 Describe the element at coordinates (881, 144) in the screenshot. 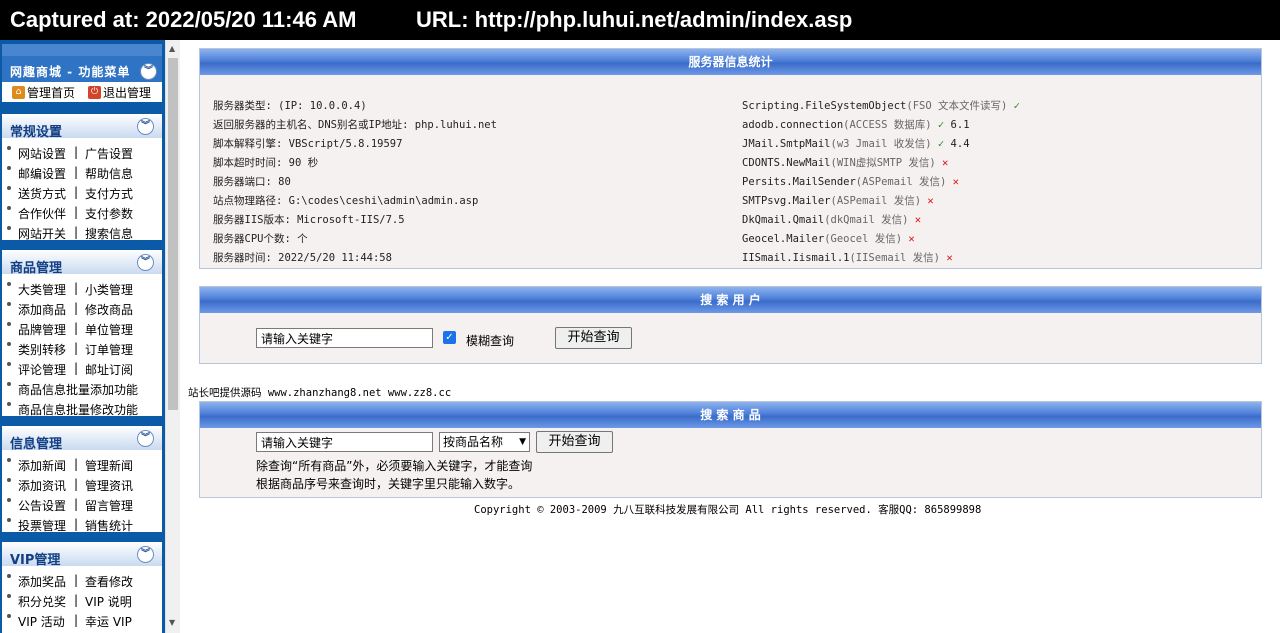

I see `component-desc: (w3 Jmail 收发信)` at that location.